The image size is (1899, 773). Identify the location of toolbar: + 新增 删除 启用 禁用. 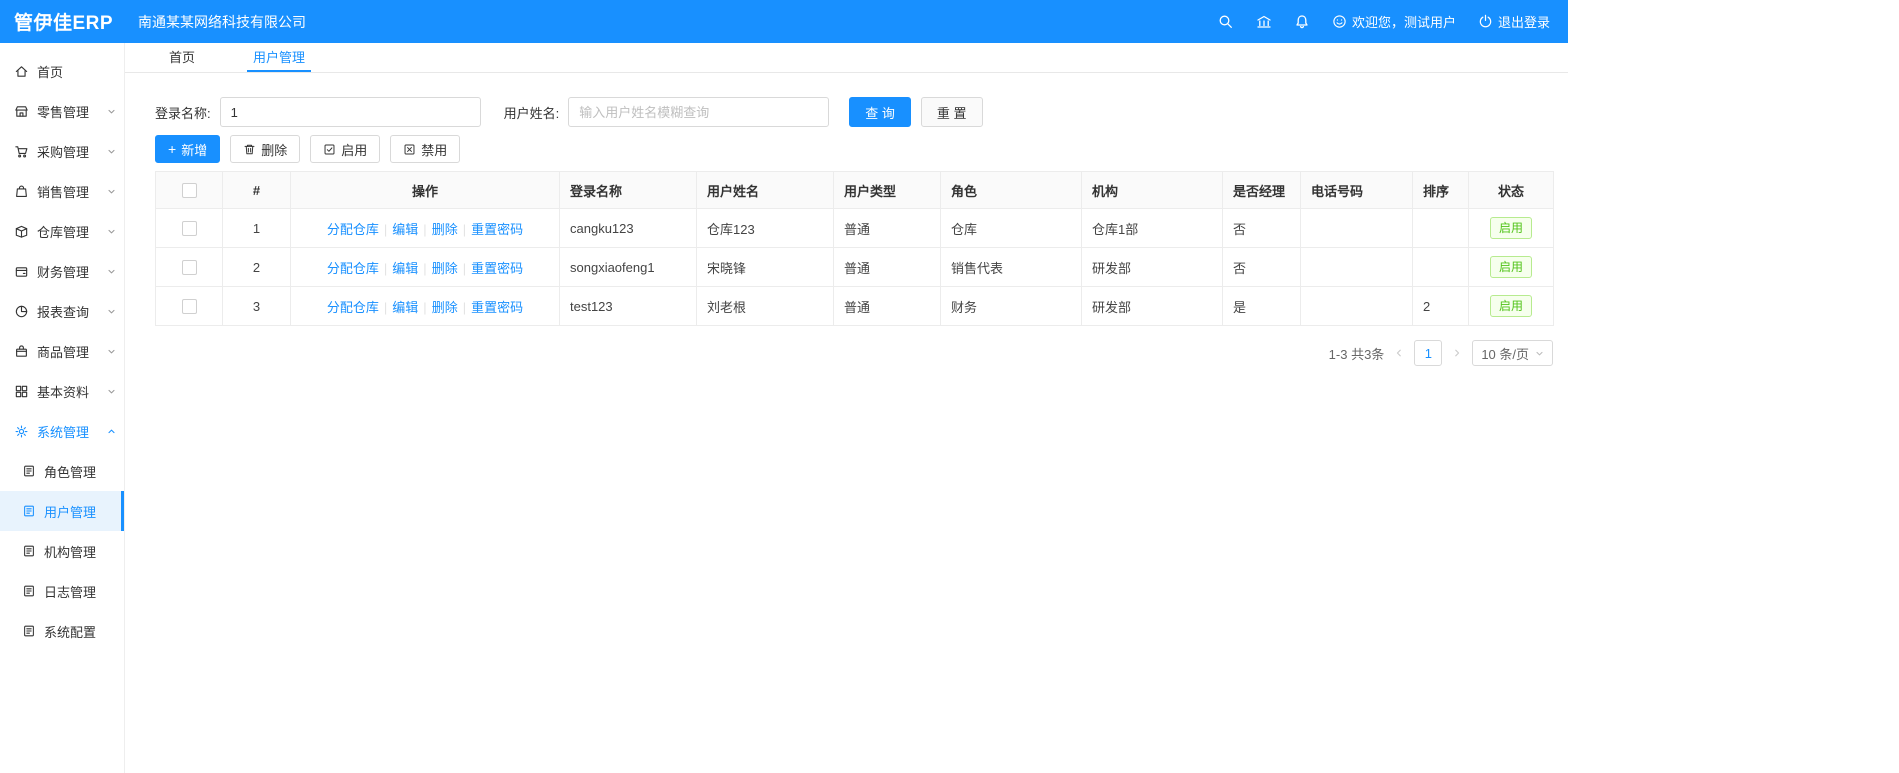
(854, 149).